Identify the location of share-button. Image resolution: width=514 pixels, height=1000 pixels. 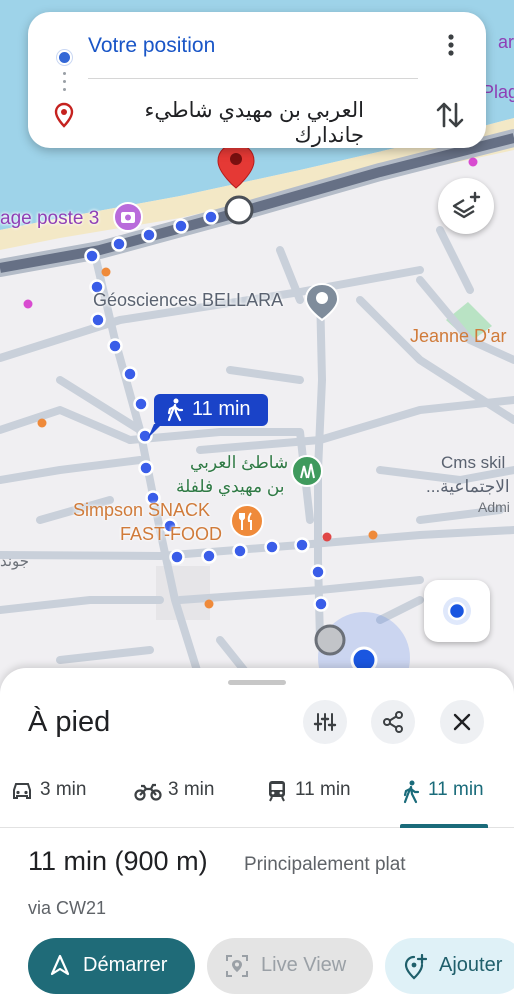
(393, 722).